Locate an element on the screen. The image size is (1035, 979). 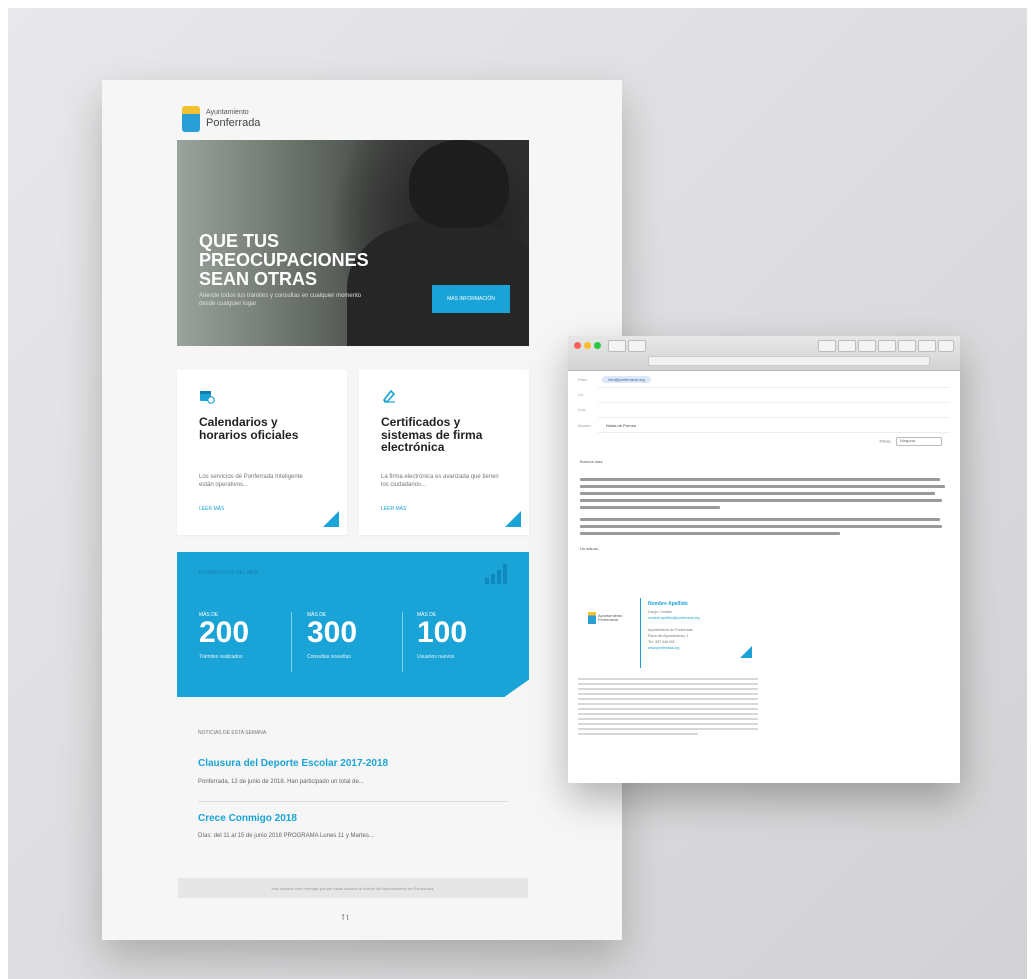
font-button is located at coordinates (847, 346).